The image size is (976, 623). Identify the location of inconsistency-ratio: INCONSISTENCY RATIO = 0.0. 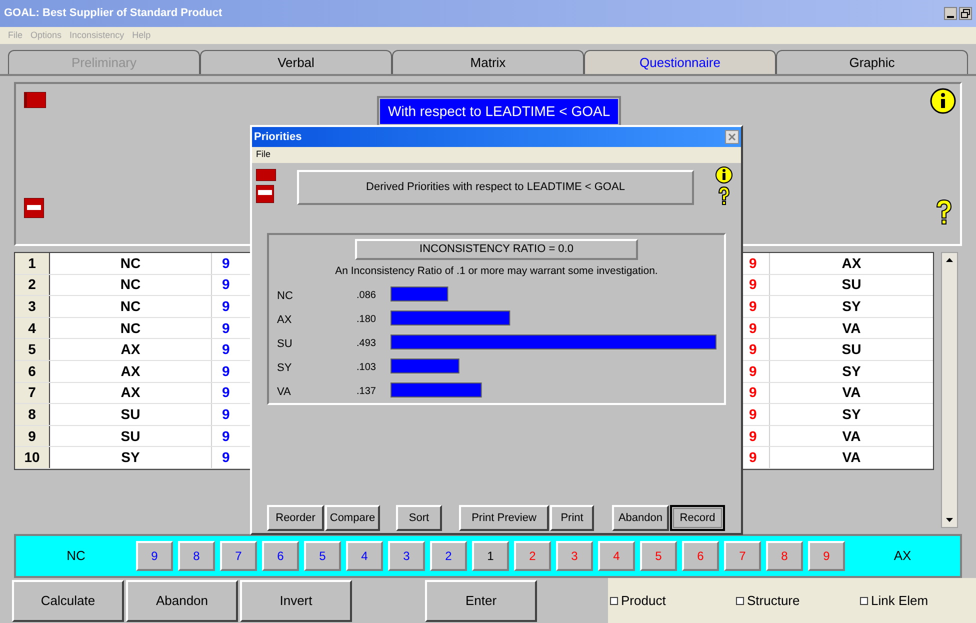
(497, 249).